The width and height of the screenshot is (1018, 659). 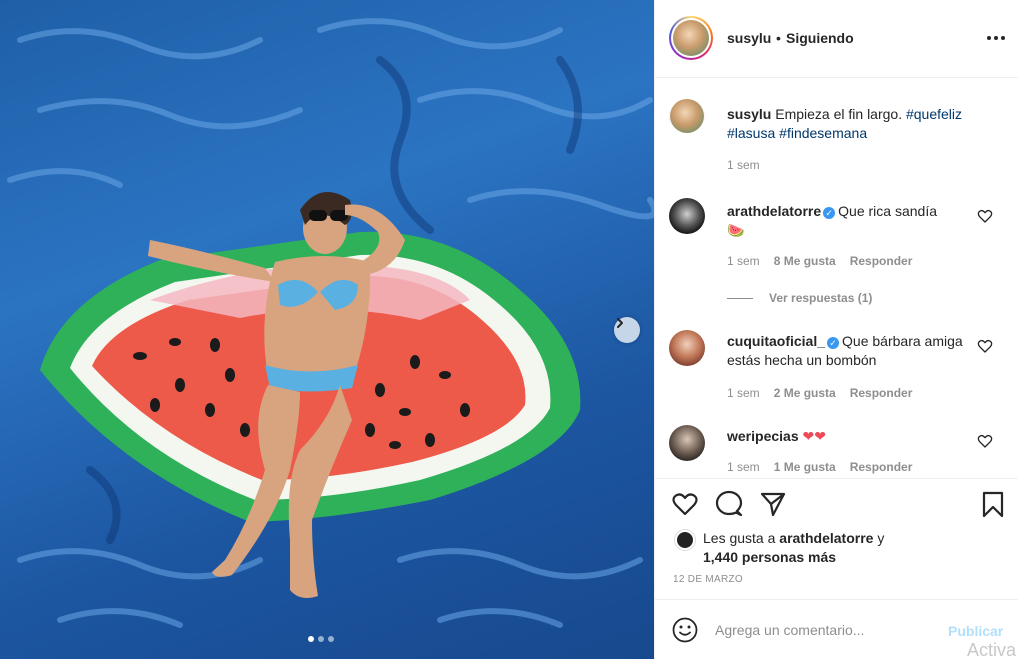 I want to click on liker-avatar, so click(x=685, y=540).